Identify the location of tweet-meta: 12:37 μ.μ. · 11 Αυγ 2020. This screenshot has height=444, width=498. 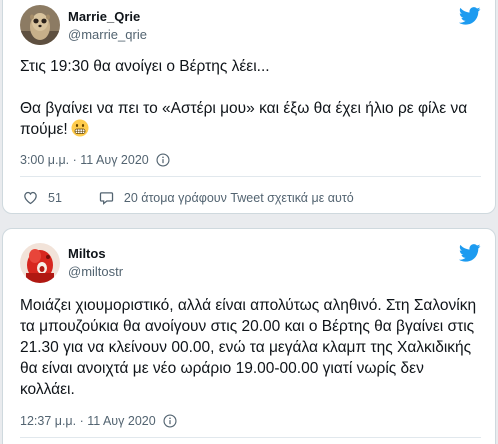
(98, 421).